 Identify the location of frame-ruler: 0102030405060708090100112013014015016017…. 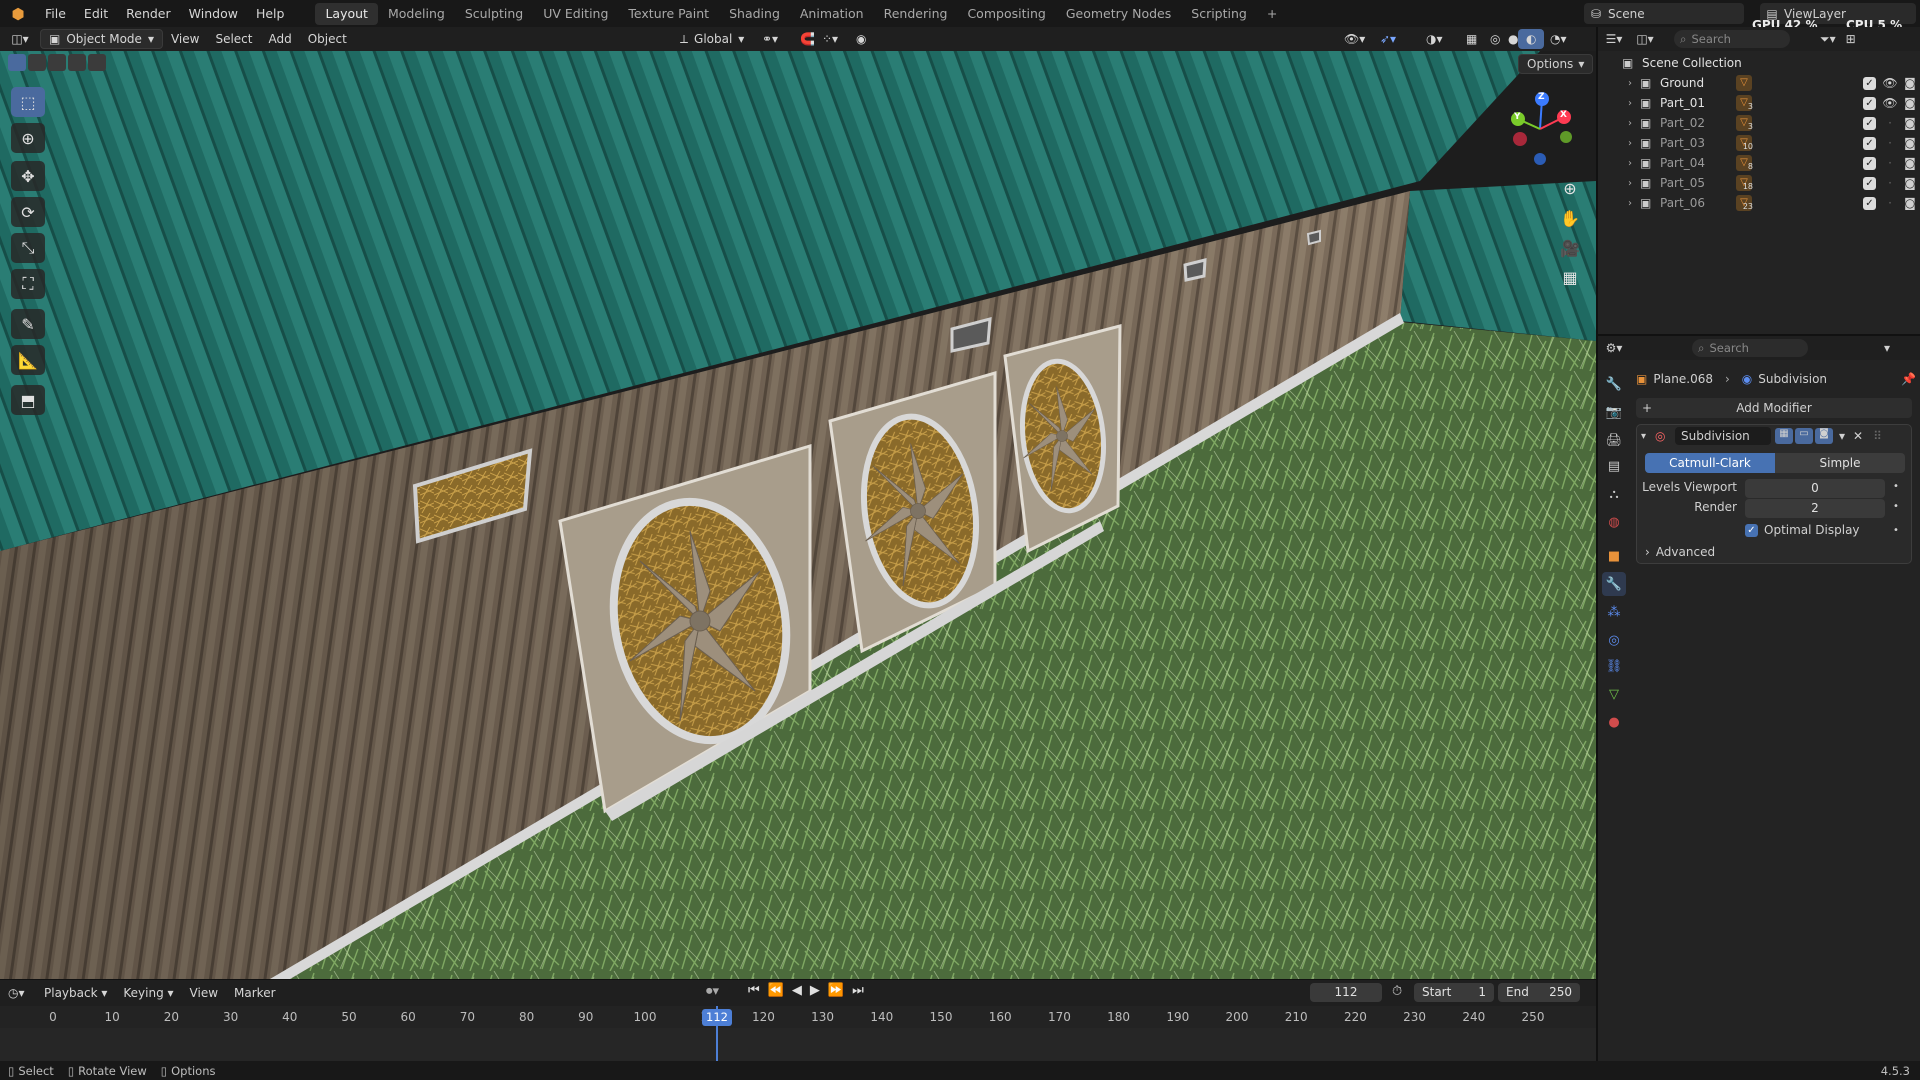
(798, 1017).